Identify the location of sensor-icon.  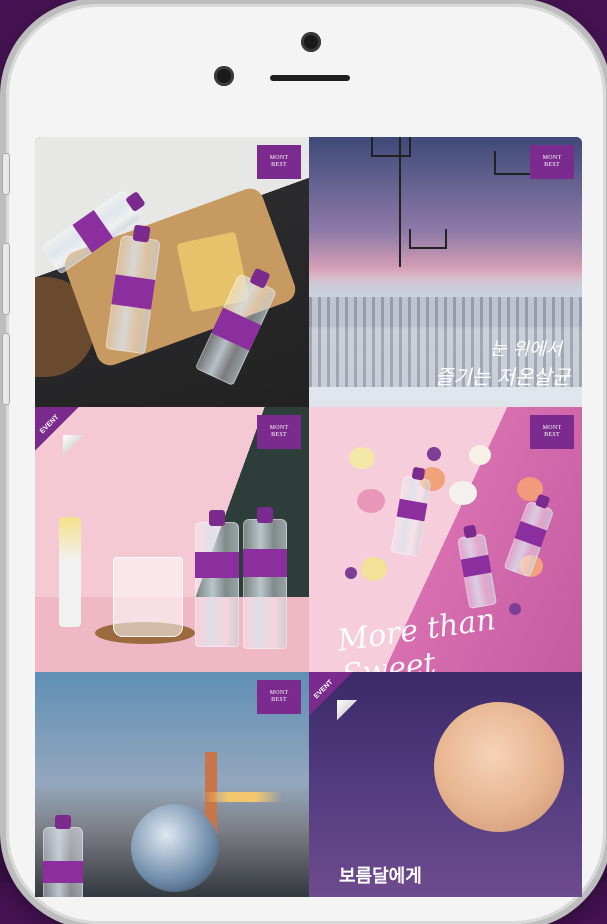
(224, 76).